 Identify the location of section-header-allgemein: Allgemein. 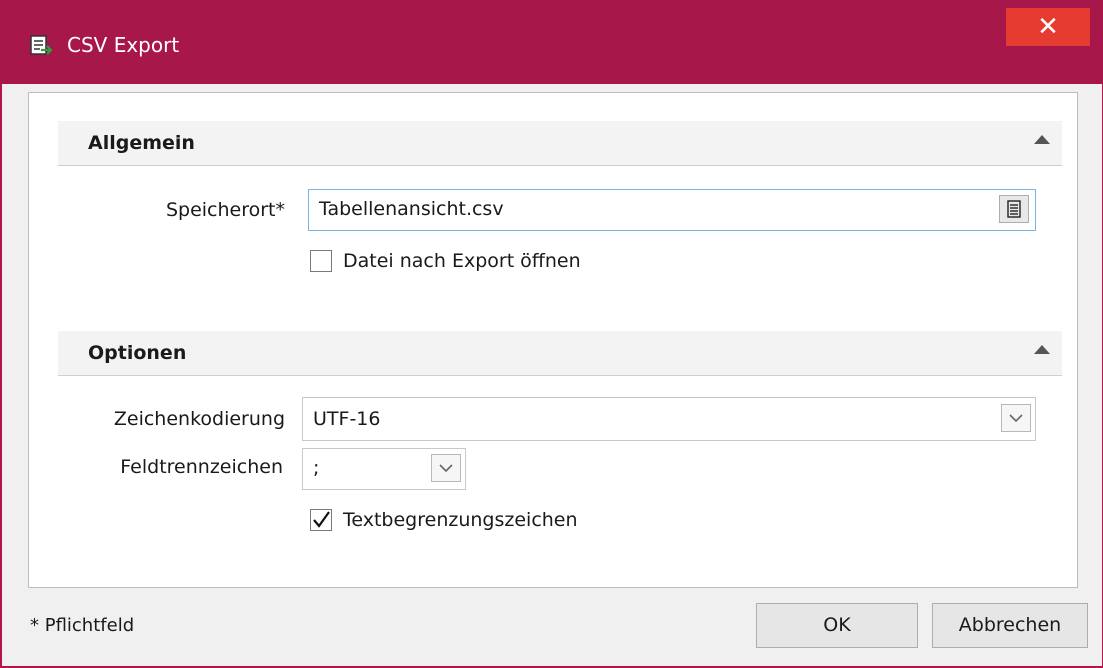
(560, 143).